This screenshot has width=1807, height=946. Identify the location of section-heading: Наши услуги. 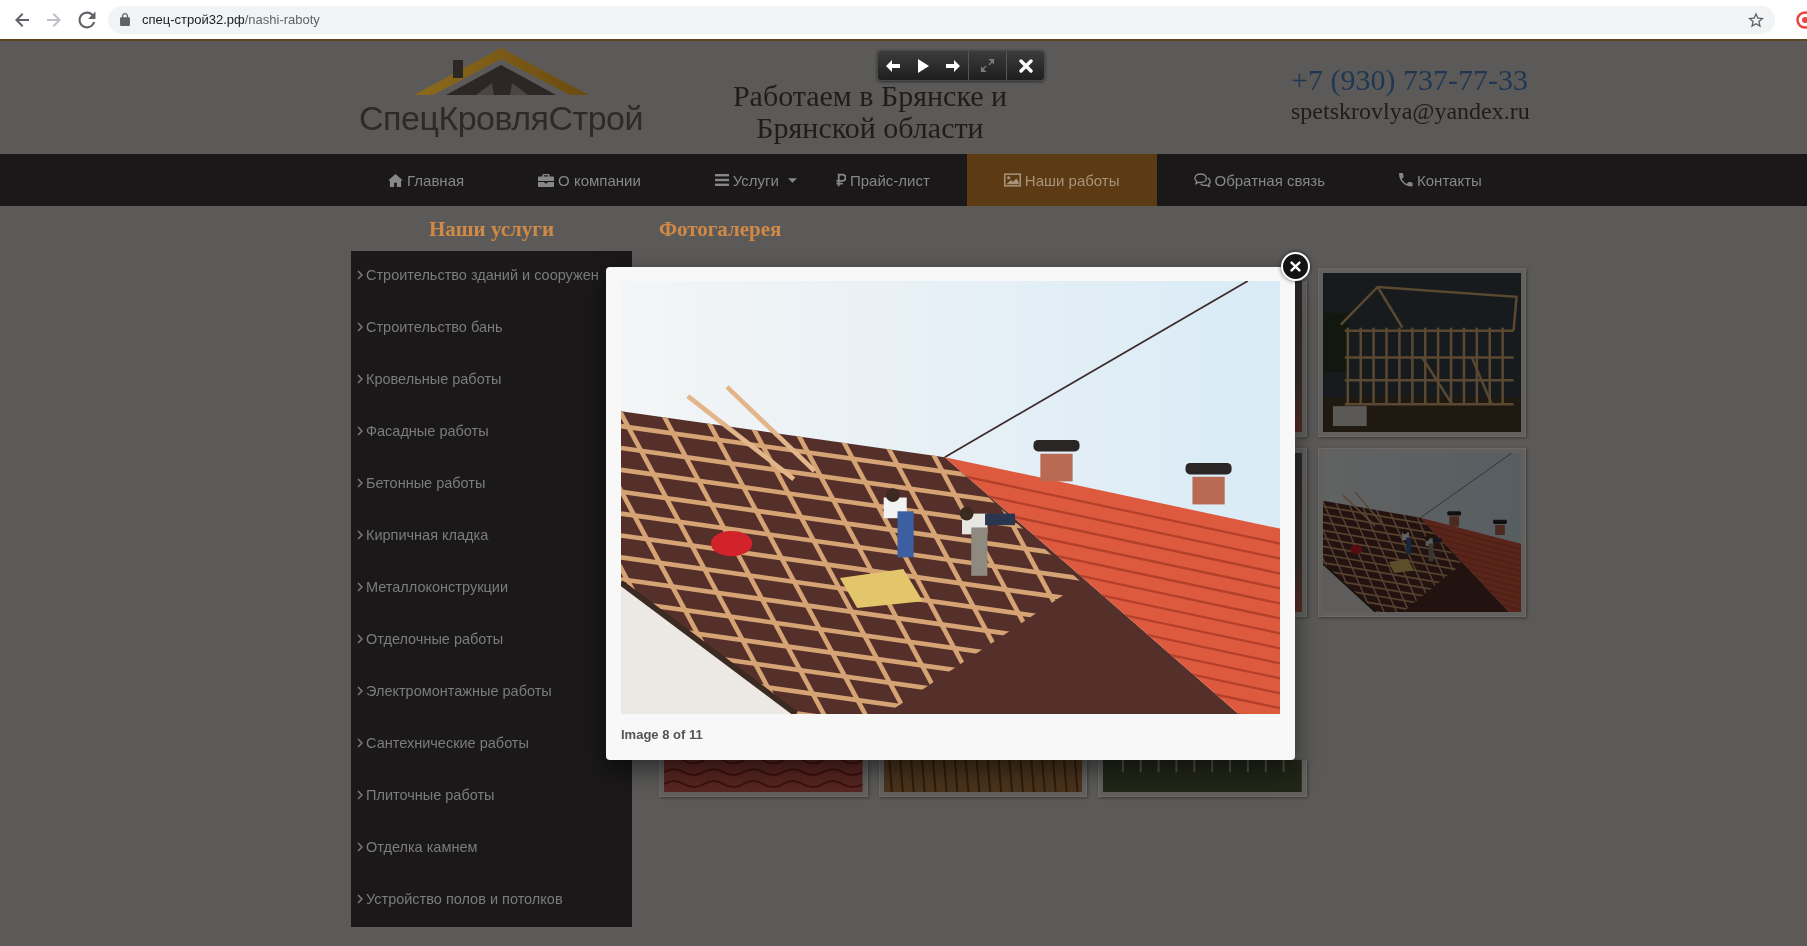
(491, 228).